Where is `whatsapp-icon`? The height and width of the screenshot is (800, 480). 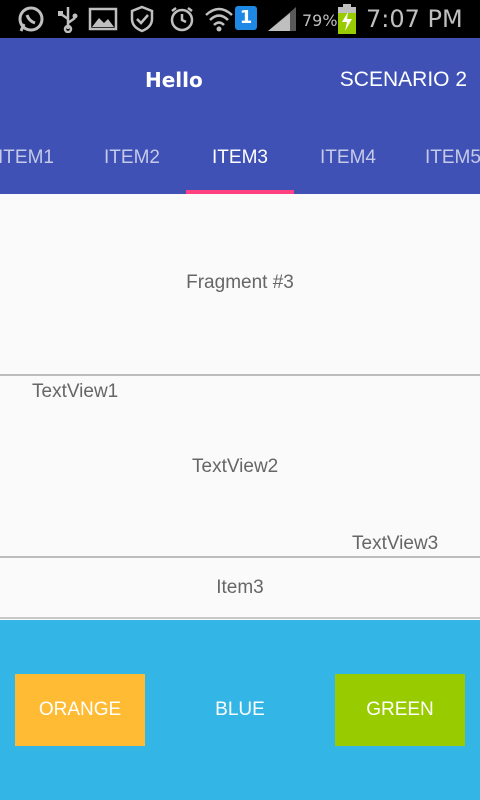 whatsapp-icon is located at coordinates (31, 19).